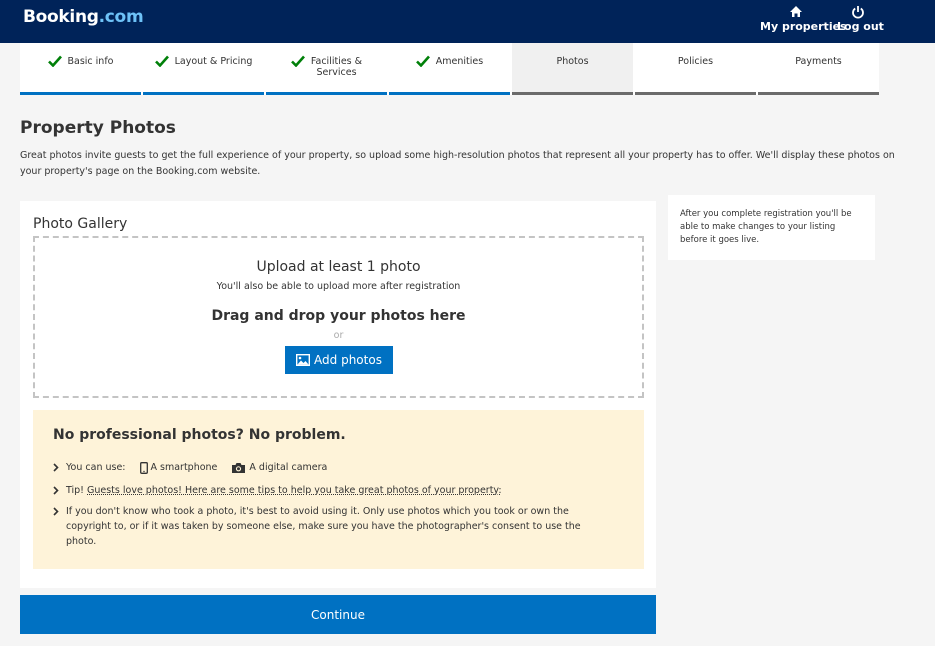 The image size is (935, 646). What do you see at coordinates (98, 128) in the screenshot?
I see `page-title: Property Photos` at bounding box center [98, 128].